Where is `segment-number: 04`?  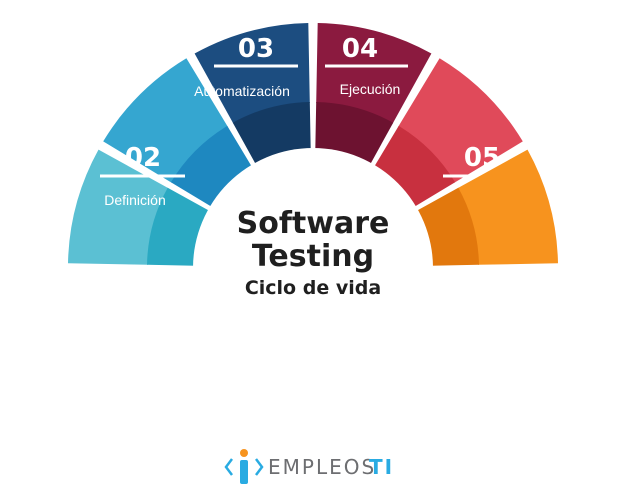 segment-number: 04 is located at coordinates (360, 49).